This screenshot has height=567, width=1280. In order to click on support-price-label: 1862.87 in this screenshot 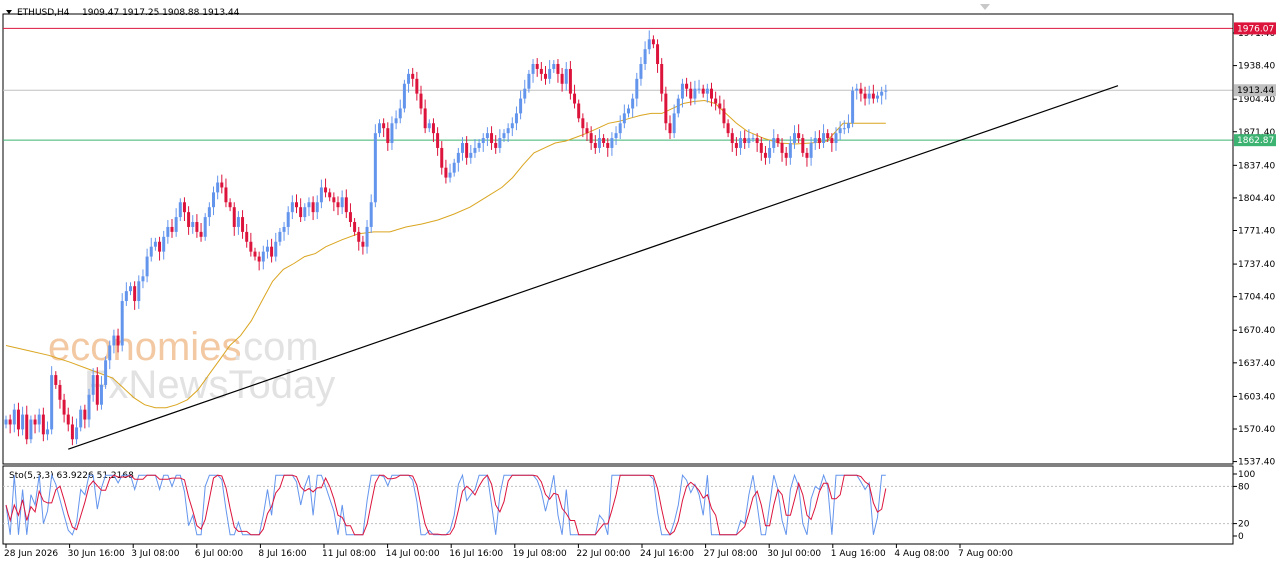, I will do `click(1255, 141)`.